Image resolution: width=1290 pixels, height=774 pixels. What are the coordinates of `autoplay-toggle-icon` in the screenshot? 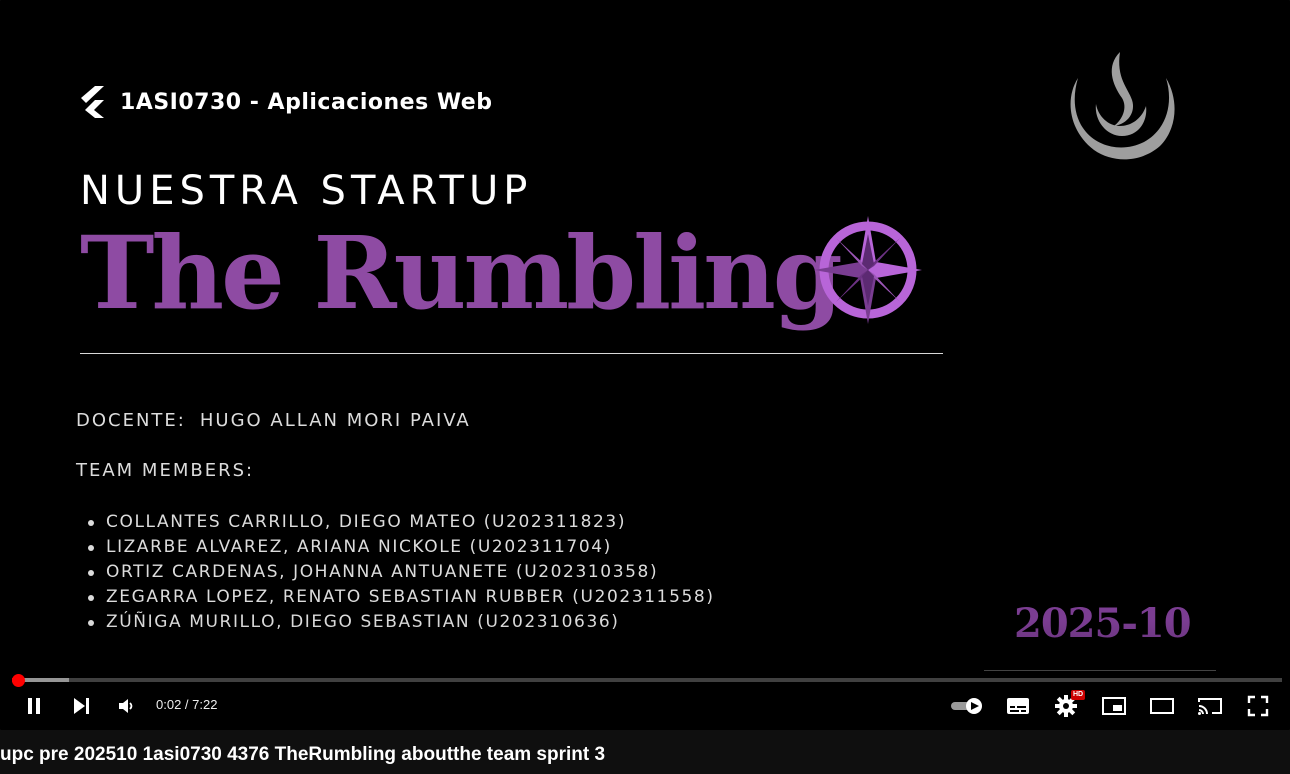 It's located at (966, 706).